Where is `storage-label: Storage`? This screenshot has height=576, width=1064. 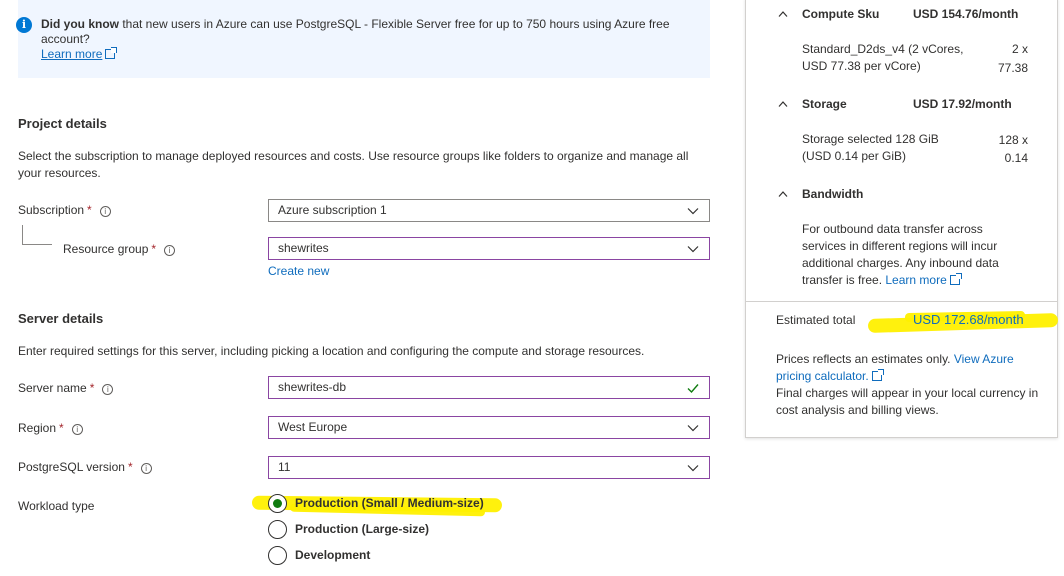
storage-label: Storage is located at coordinates (824, 104).